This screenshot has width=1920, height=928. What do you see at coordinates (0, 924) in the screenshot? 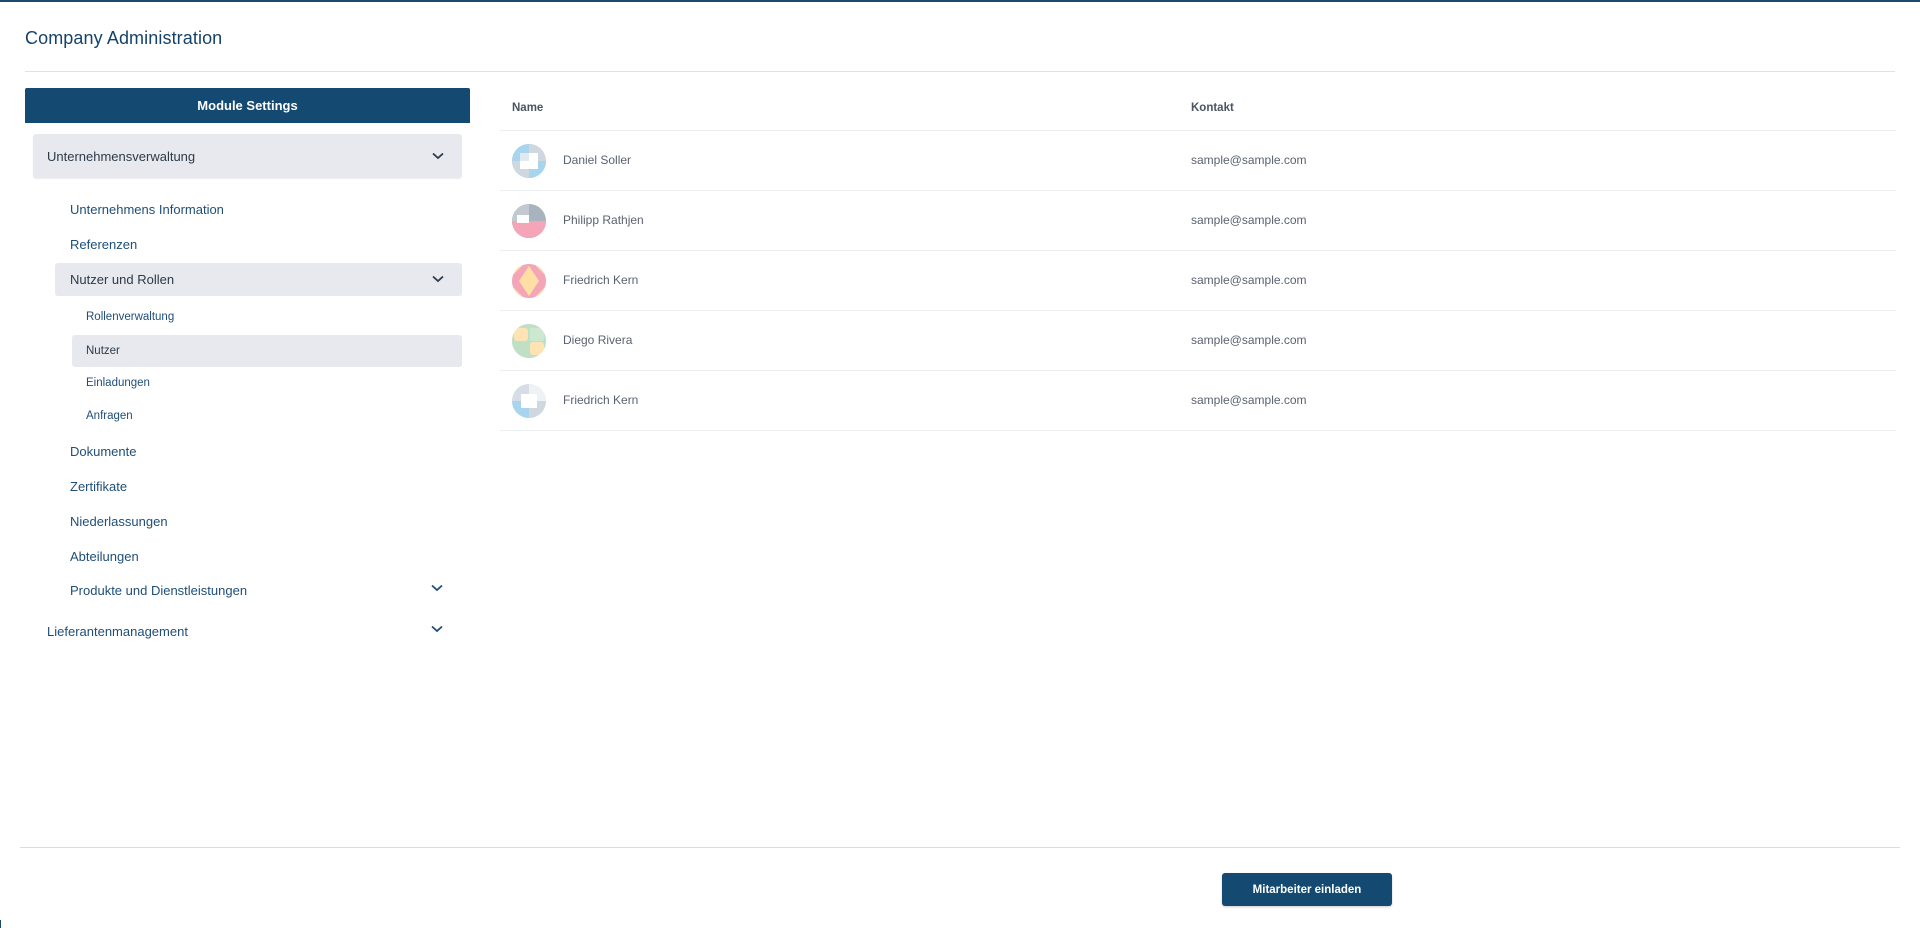
I see `window-edge` at bounding box center [0, 924].